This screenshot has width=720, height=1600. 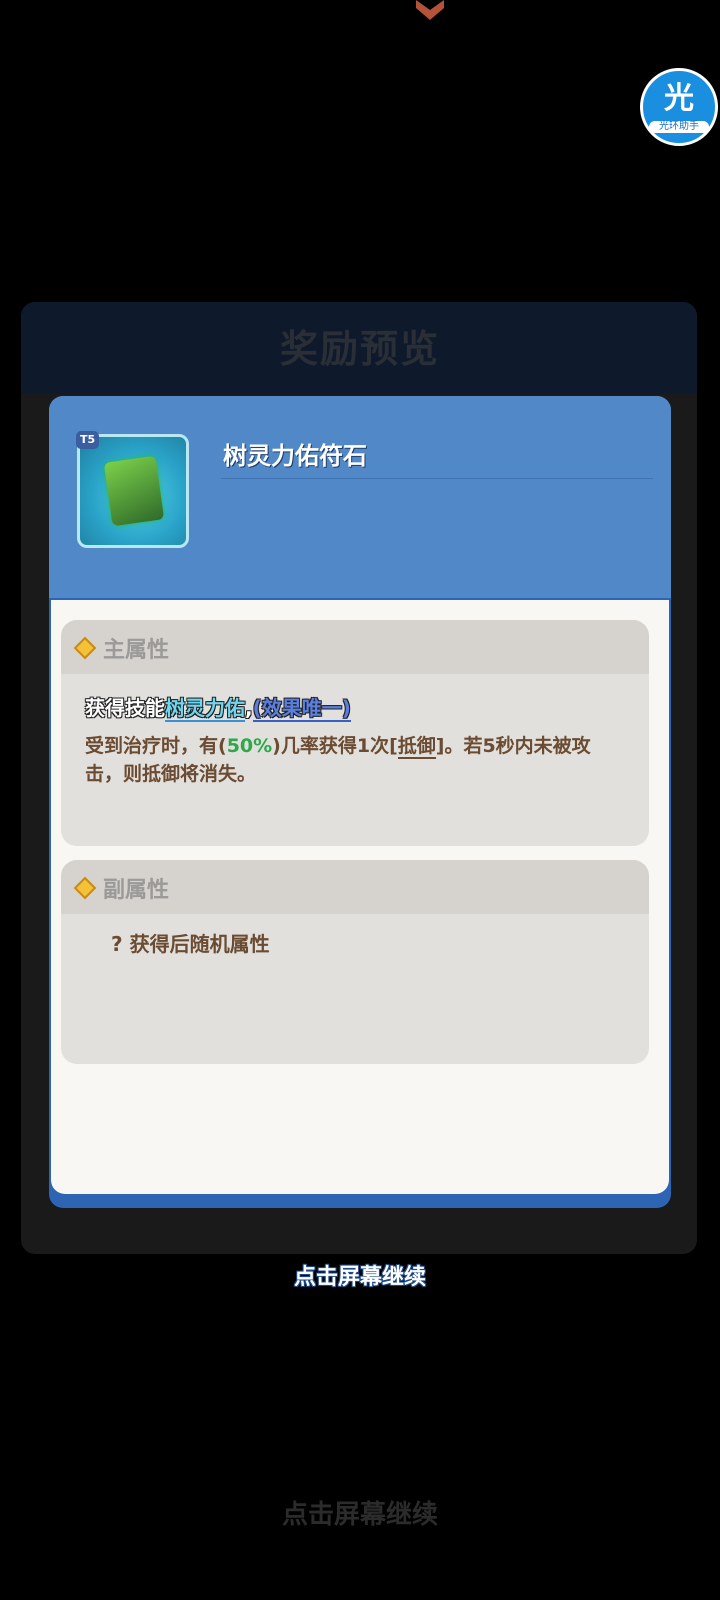 I want to click on rune-artwork, so click(x=134, y=491).